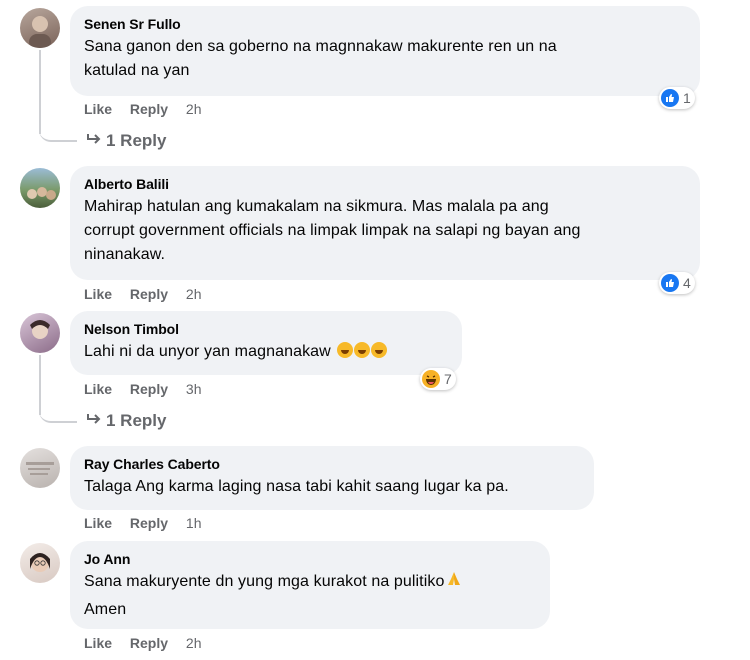  What do you see at coordinates (207, 351) in the screenshot?
I see `comment-line: Lahi ni da unyor yan magnanakaw` at bounding box center [207, 351].